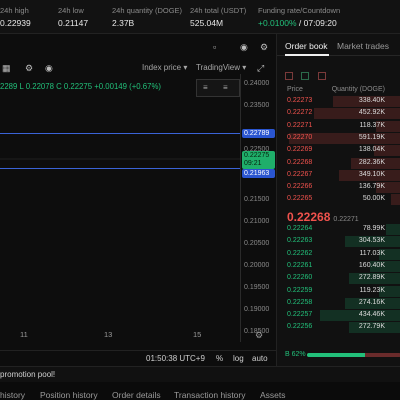  Describe the element at coordinates (259, 335) in the screenshot. I see `reset-view-icon: ⚙` at that location.